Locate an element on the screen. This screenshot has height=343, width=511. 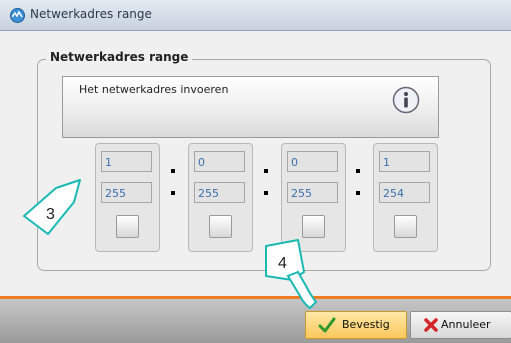
checkmark-icon is located at coordinates (327, 325).